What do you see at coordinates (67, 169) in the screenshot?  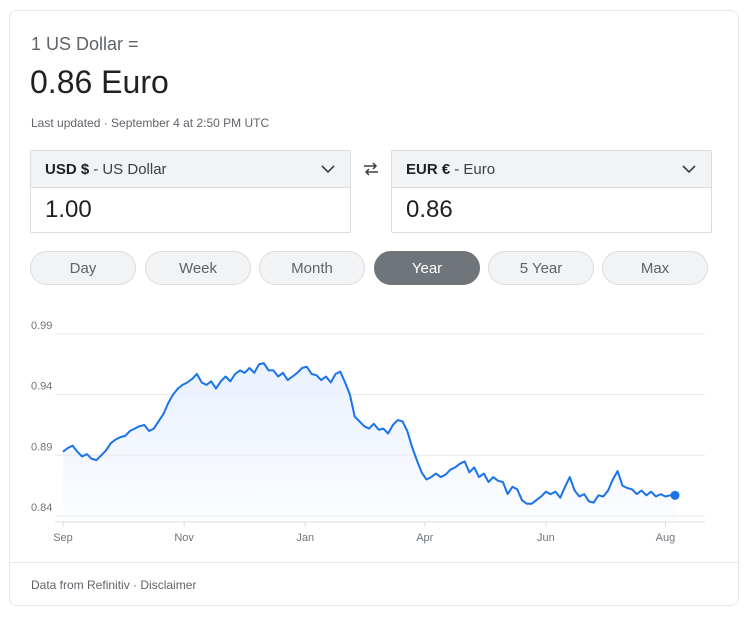 I see `from-currency-code: USD $` at bounding box center [67, 169].